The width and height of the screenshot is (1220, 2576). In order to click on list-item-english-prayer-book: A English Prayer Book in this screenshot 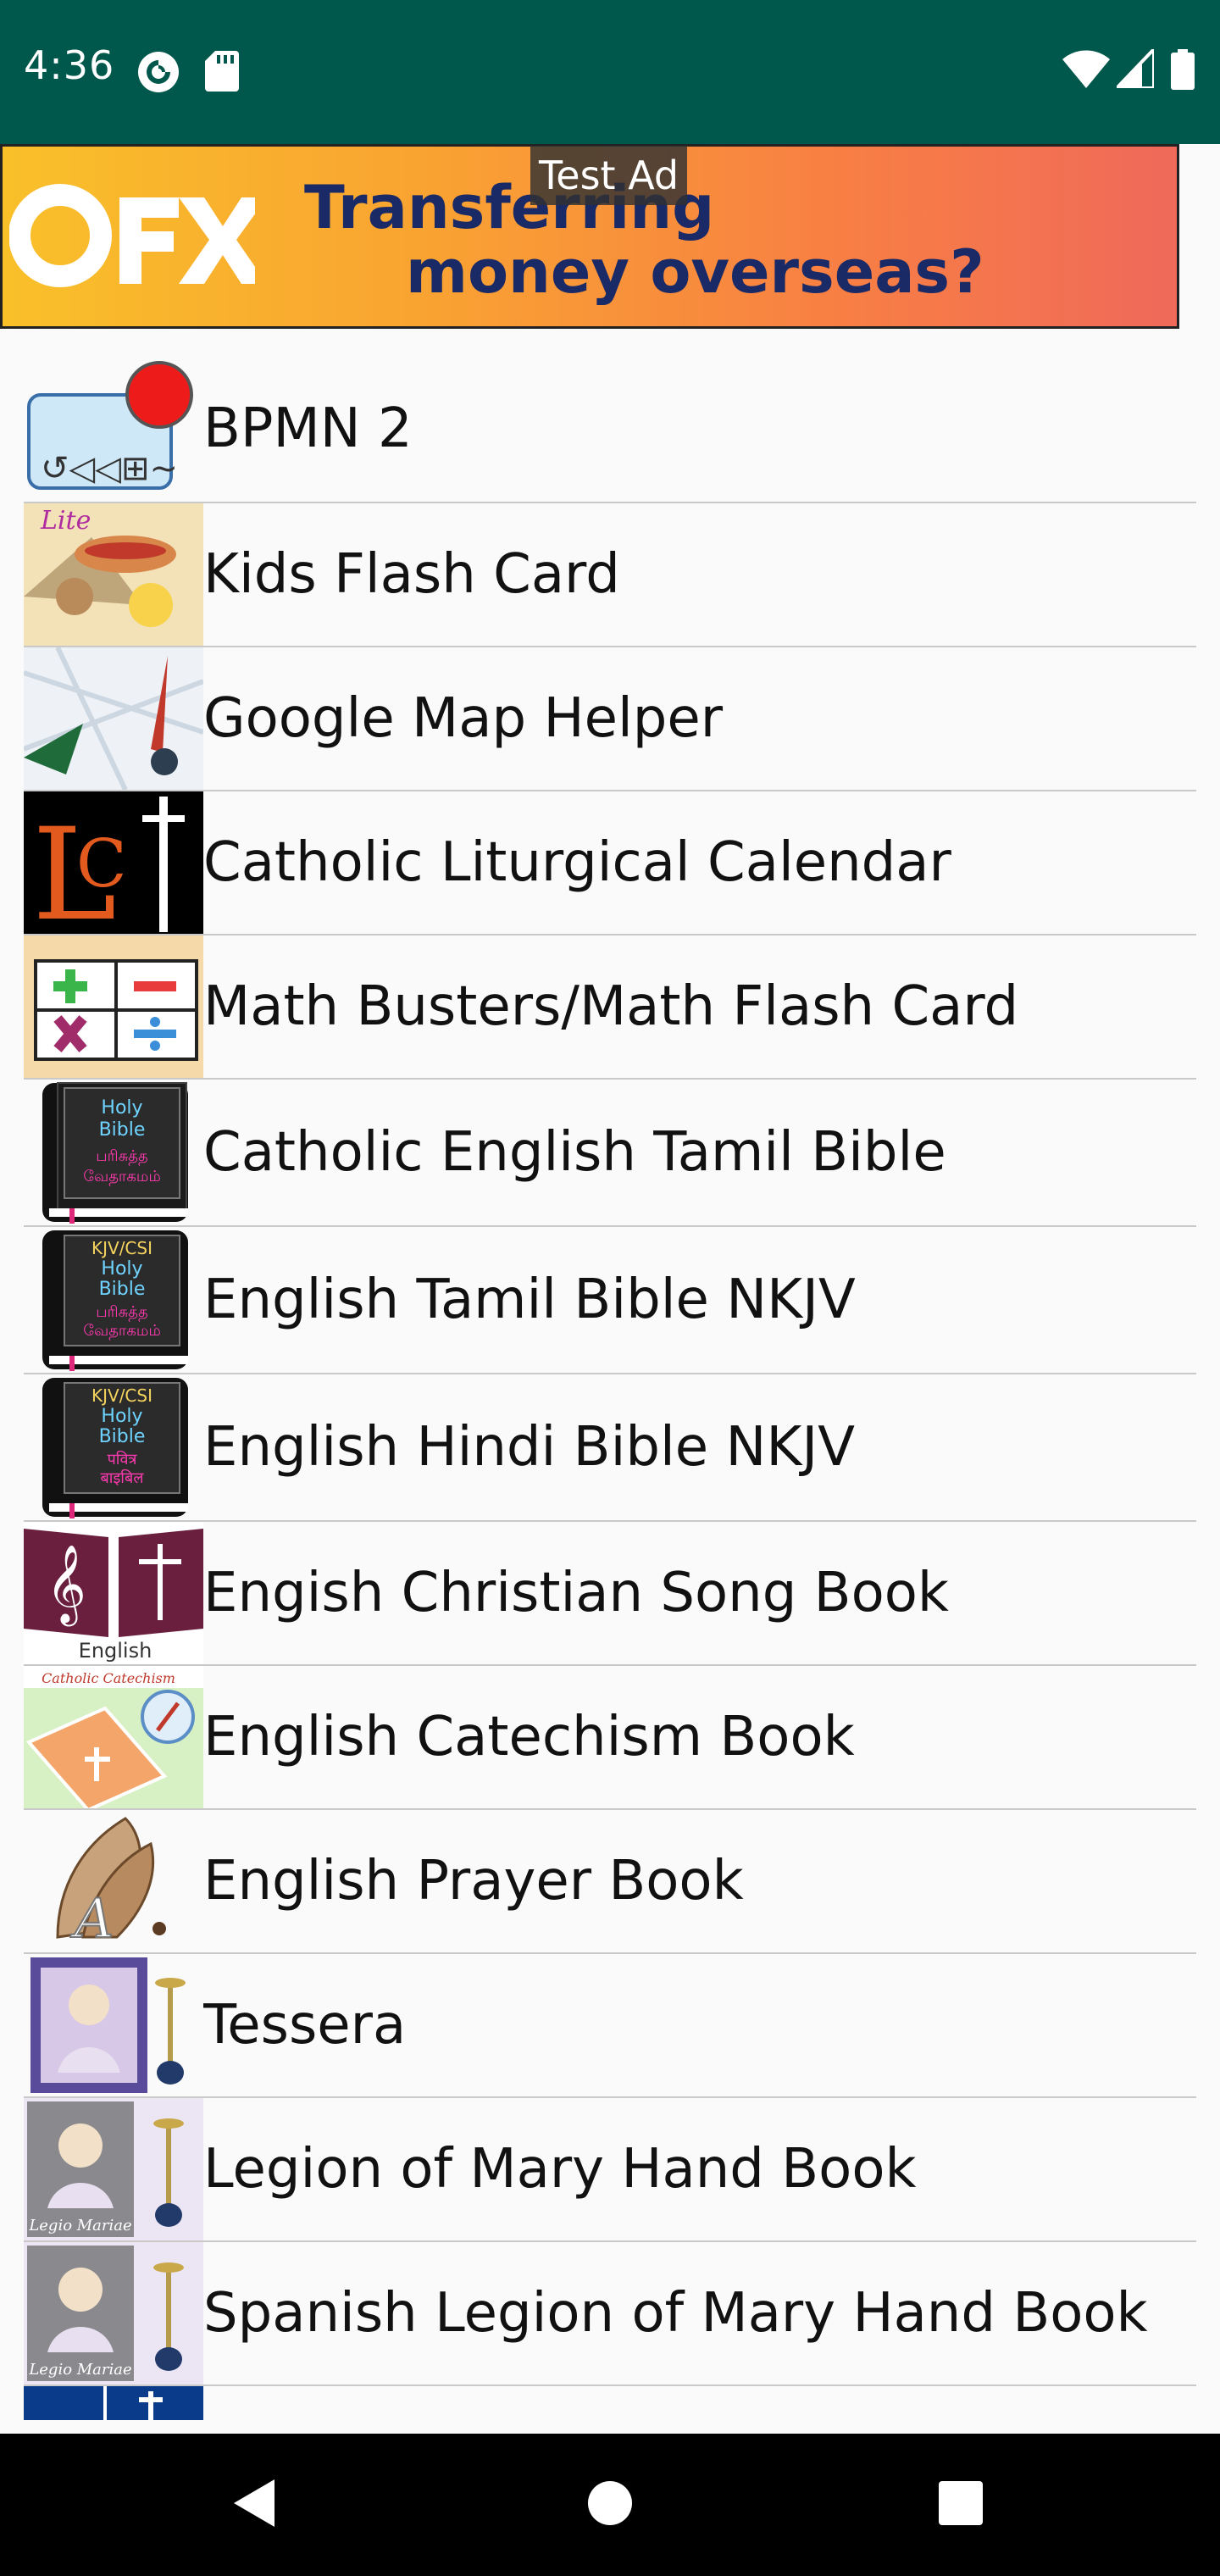, I will do `click(610, 1882)`.